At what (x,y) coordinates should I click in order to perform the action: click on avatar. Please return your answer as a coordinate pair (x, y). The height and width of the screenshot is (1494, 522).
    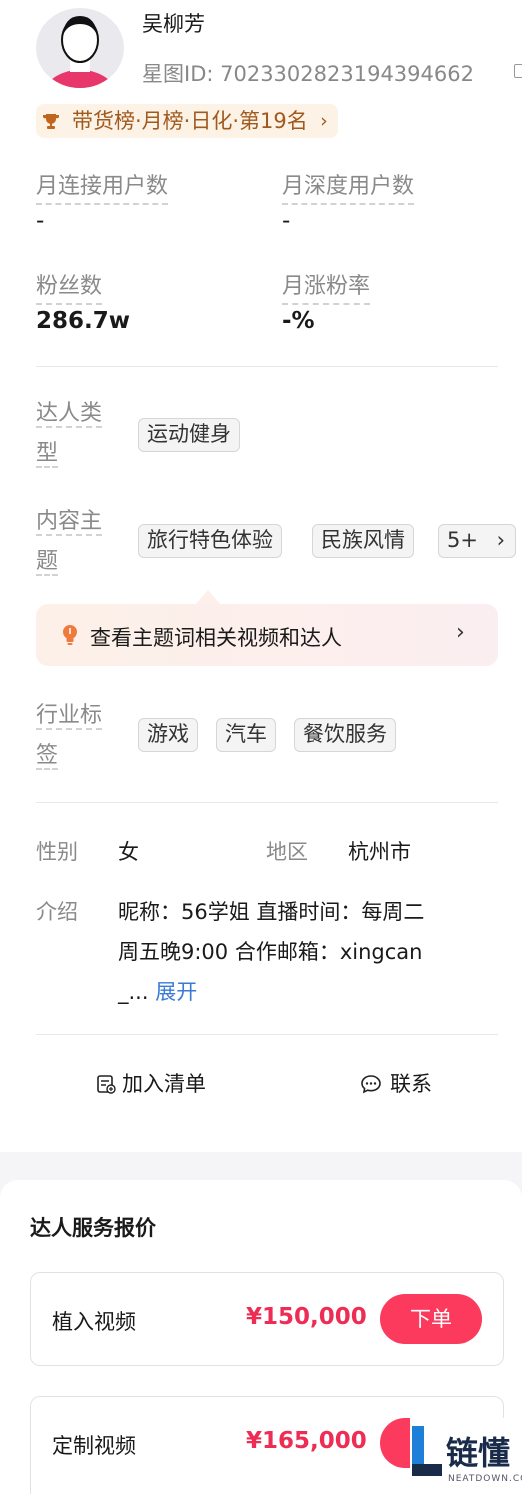
    Looking at the image, I should click on (80, 48).